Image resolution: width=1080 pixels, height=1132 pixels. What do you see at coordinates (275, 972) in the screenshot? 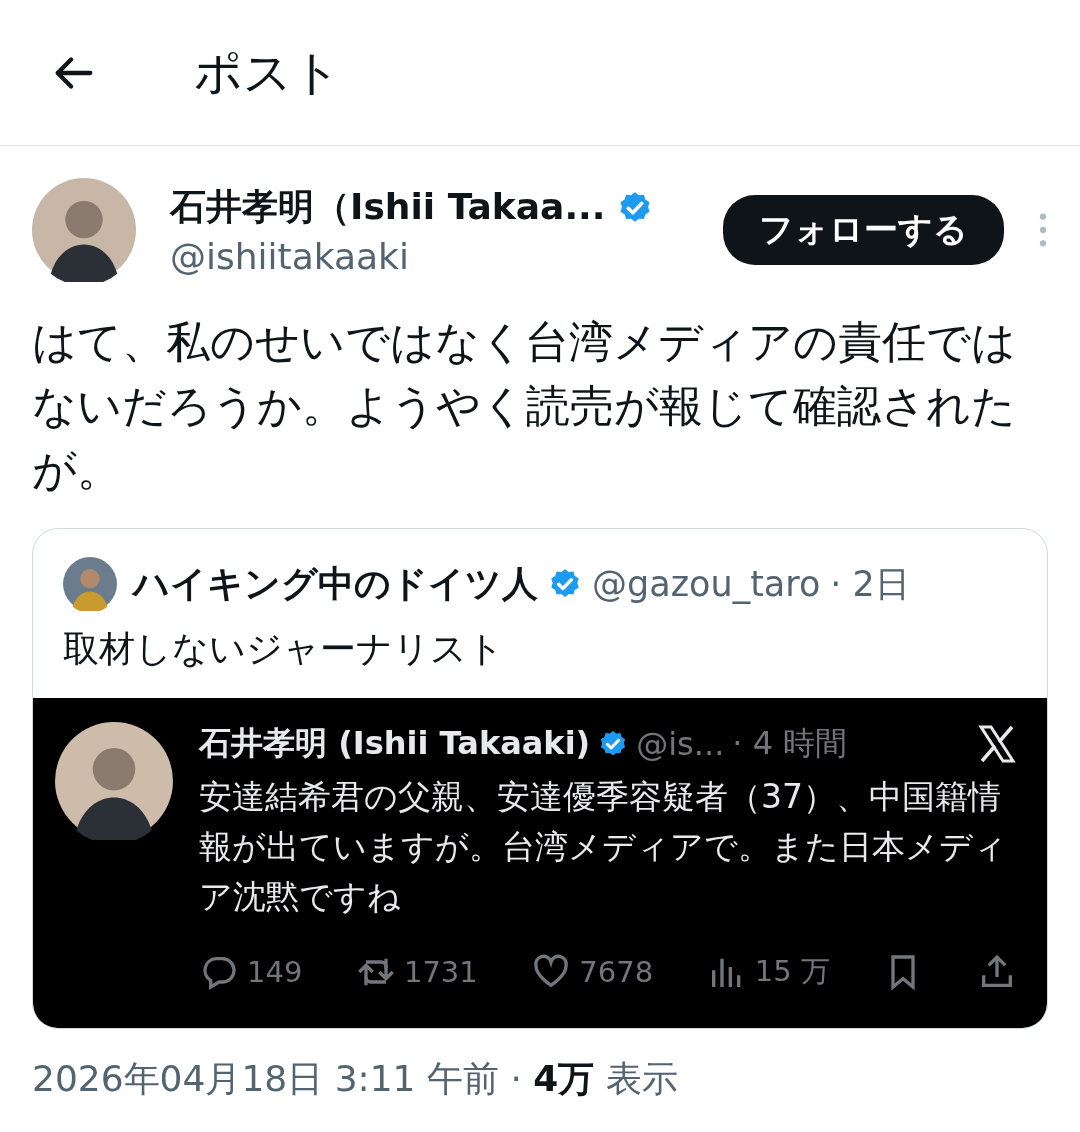
I see `stat-count: 149` at bounding box center [275, 972].